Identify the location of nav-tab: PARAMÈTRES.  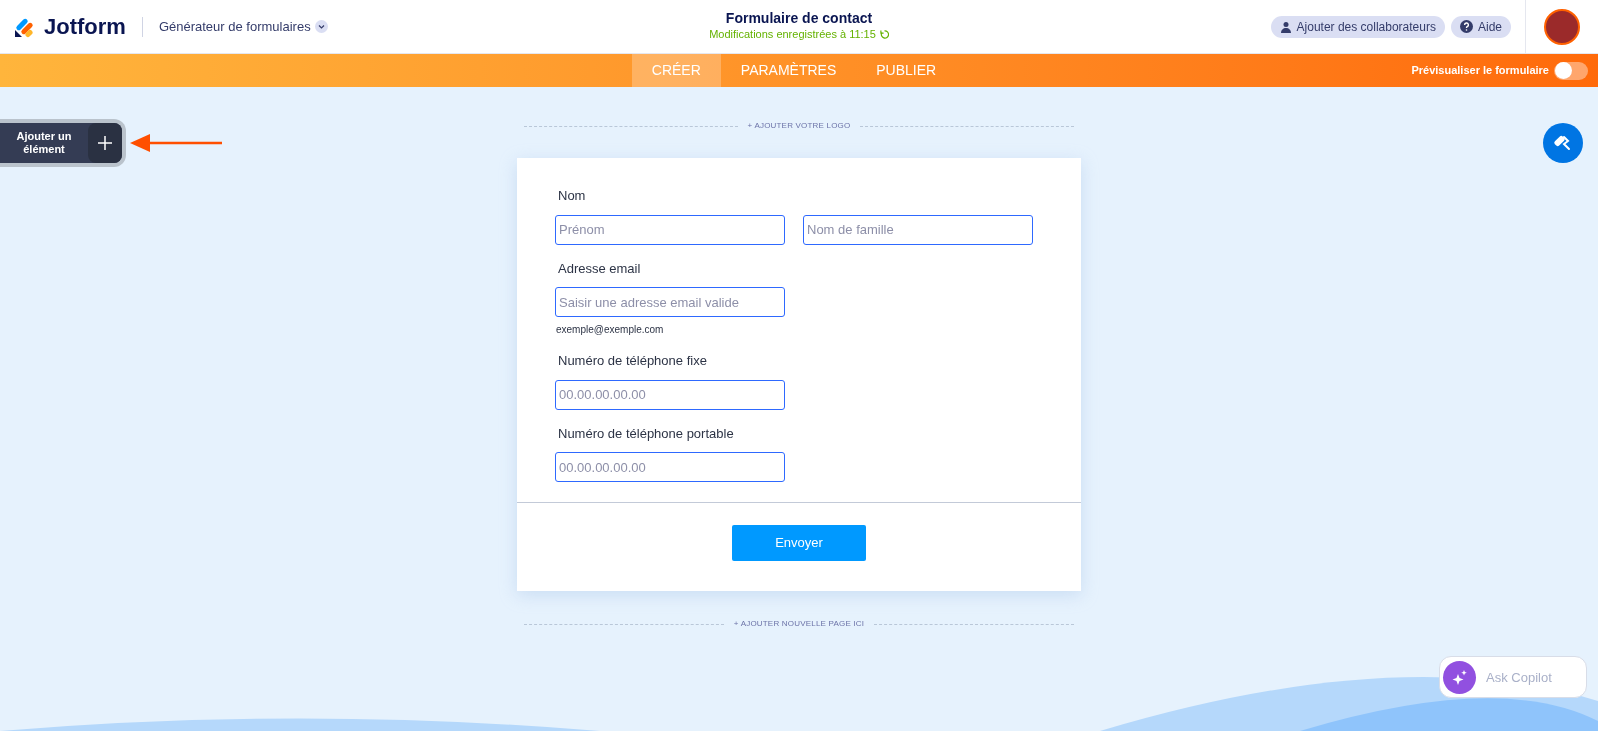
(788, 70).